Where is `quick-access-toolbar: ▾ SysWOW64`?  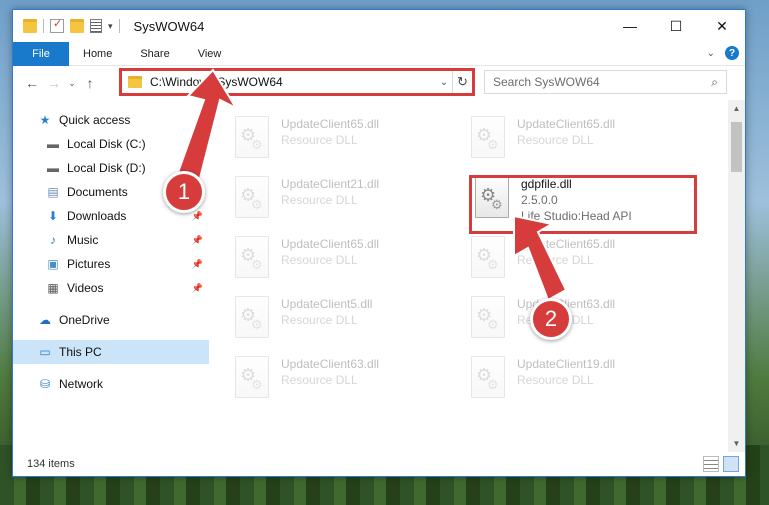
quick-access-toolbar: ▾ SysWOW64 is located at coordinates (108, 26).